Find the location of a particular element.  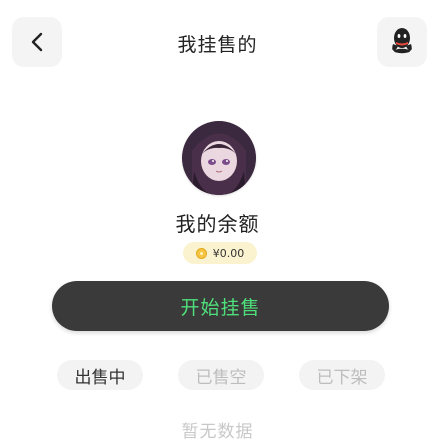

tab-removed: 已下架 is located at coordinates (342, 375).